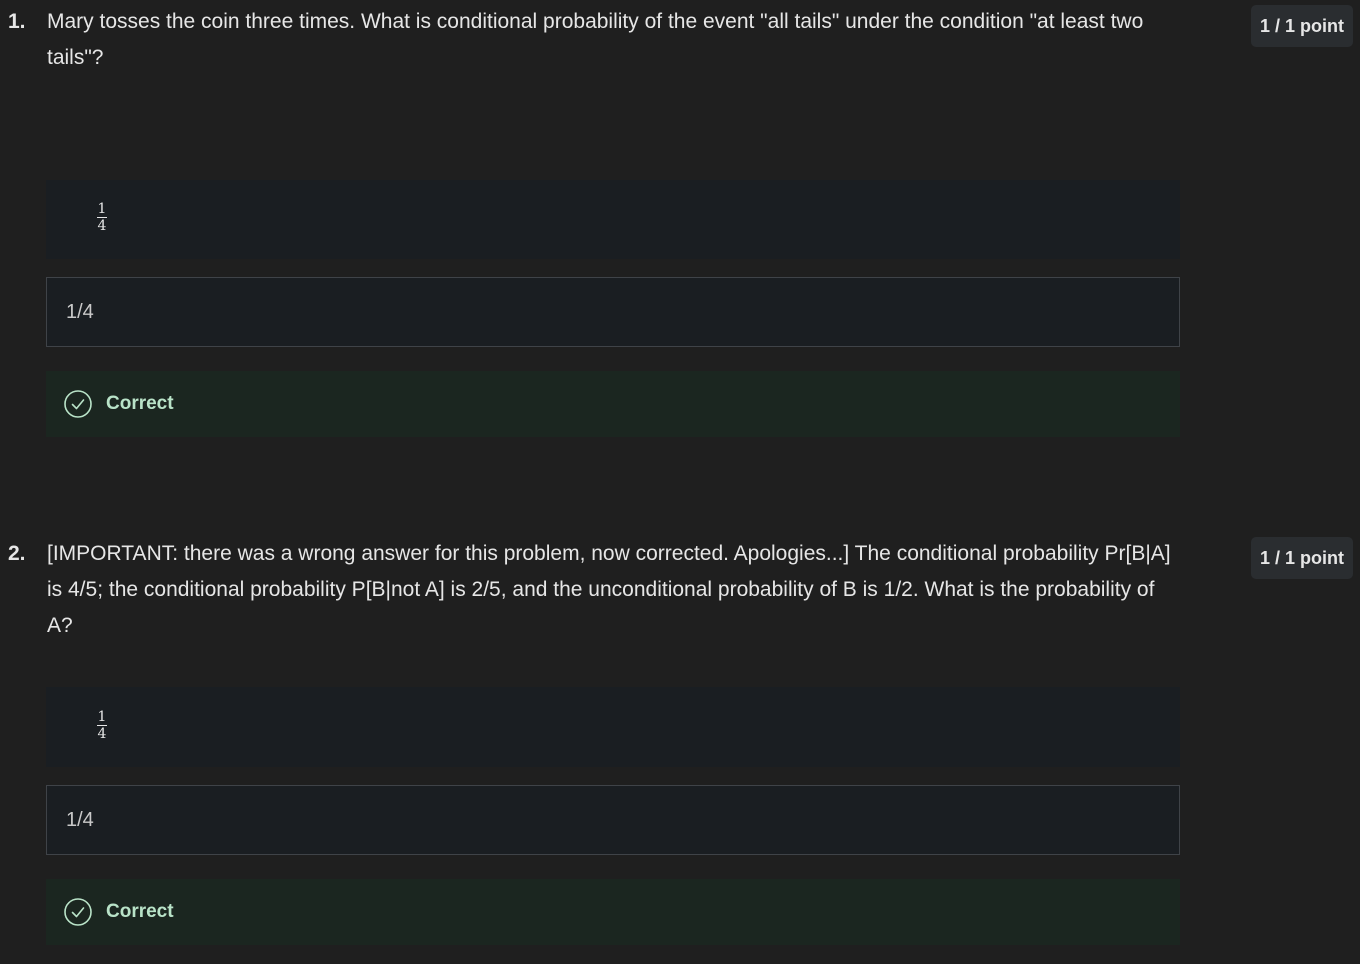 The width and height of the screenshot is (1360, 964). What do you see at coordinates (17, 21) in the screenshot?
I see `question-number: 1.` at bounding box center [17, 21].